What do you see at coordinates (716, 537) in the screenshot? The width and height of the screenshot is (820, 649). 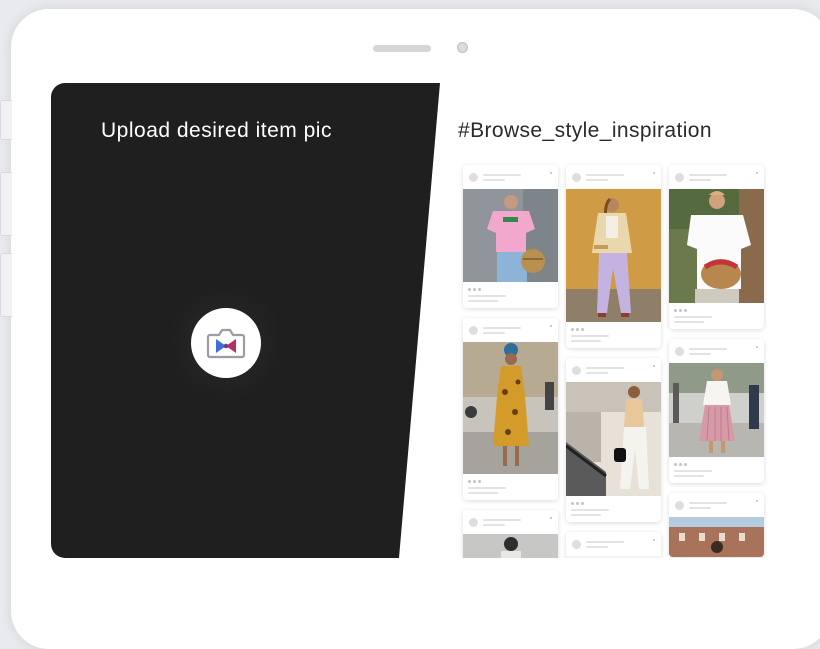 I see `photo-city-building` at bounding box center [716, 537].